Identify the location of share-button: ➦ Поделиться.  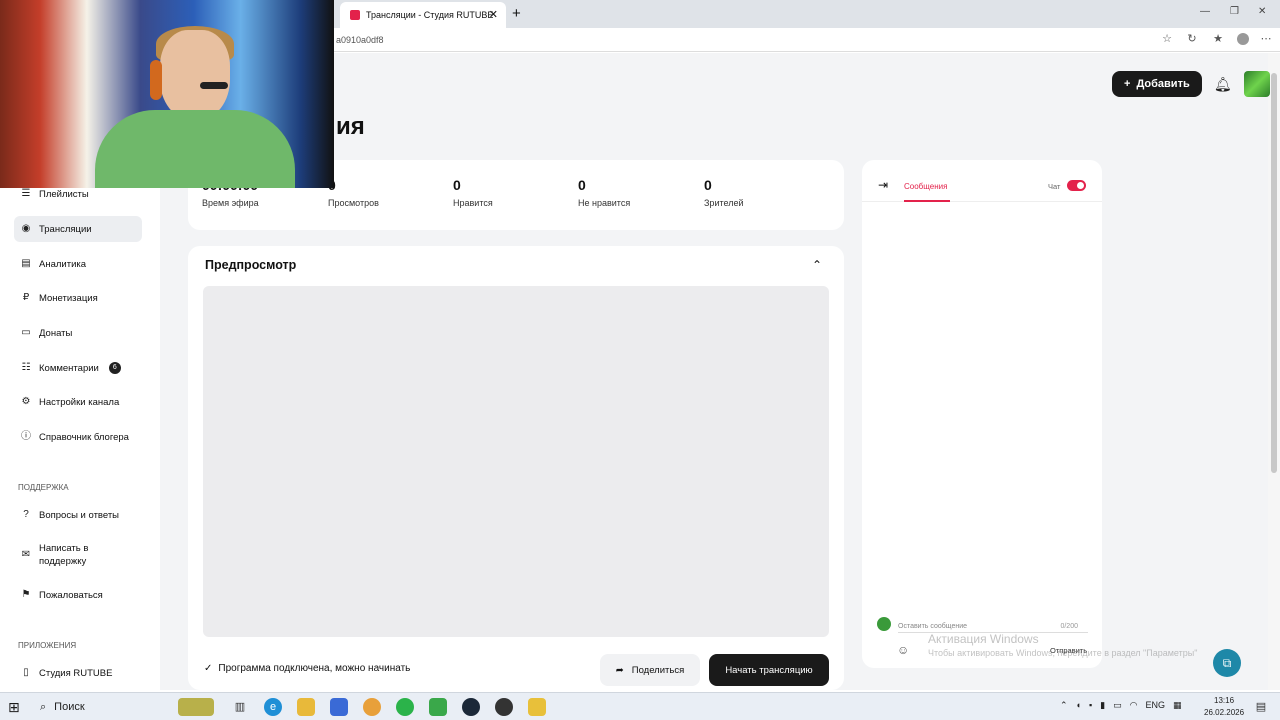
(650, 670).